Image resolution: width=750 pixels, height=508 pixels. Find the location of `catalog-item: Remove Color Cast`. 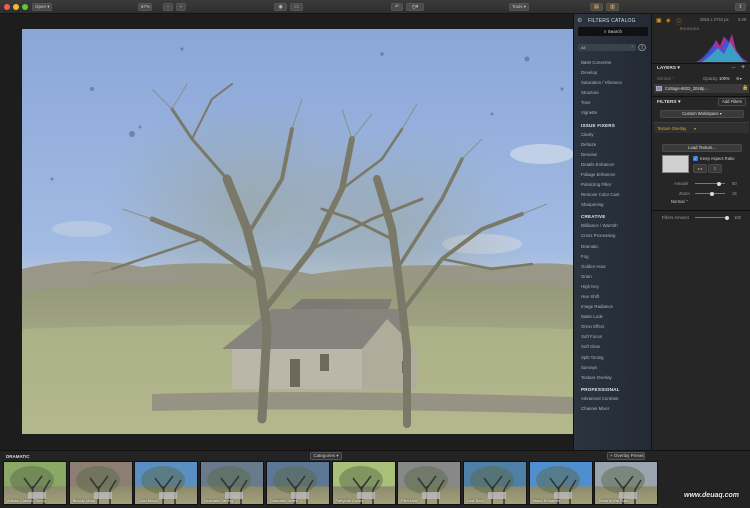

catalog-item: Remove Color Cast is located at coordinates (612, 195).